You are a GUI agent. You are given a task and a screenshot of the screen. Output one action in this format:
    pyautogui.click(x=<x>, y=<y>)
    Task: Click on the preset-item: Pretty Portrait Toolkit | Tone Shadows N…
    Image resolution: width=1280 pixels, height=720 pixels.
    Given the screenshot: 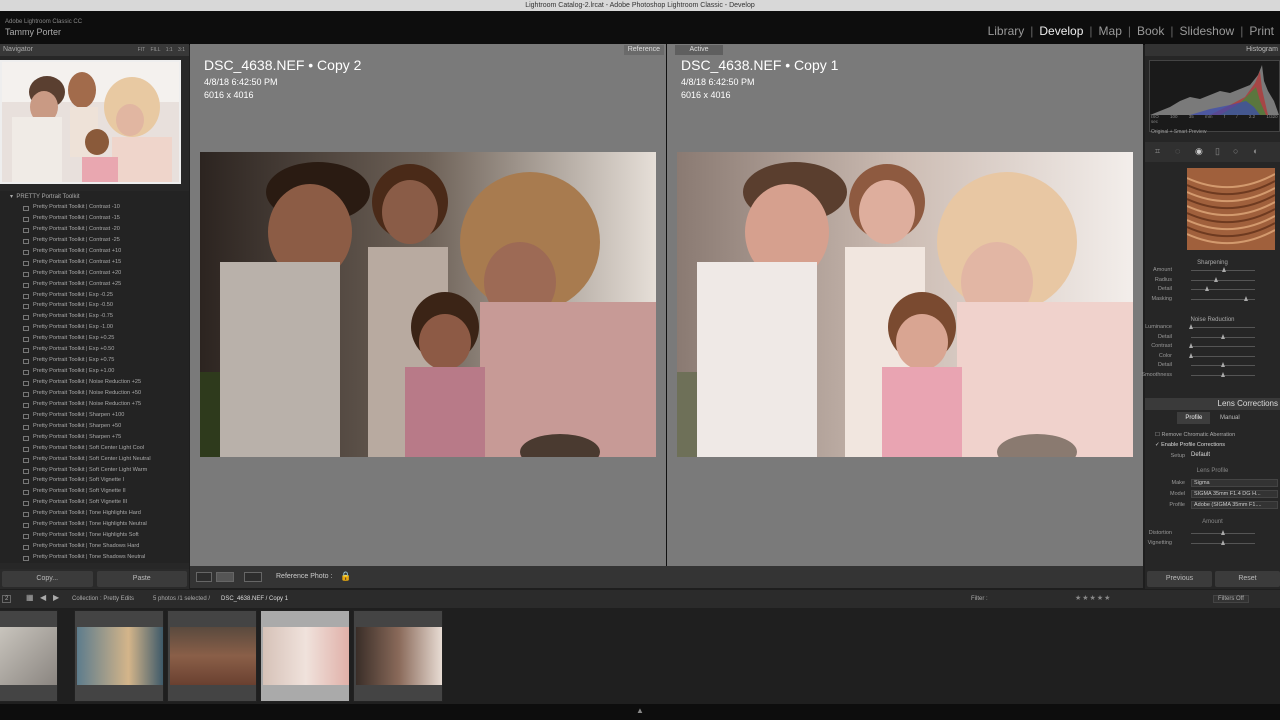 What is the action you would take?
    pyautogui.click(x=94, y=557)
    